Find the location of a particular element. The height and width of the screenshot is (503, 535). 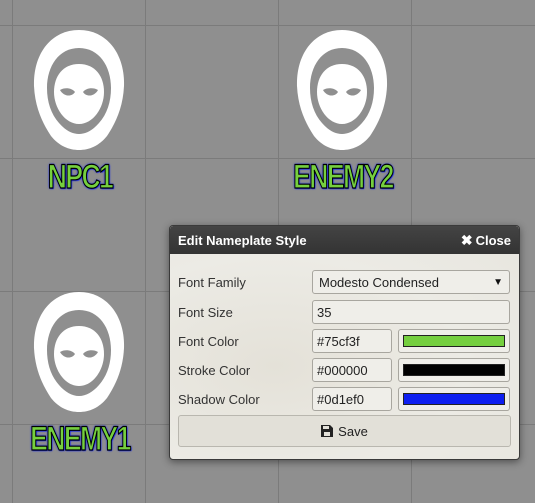

close-icon: ✖ is located at coordinates (466, 240).